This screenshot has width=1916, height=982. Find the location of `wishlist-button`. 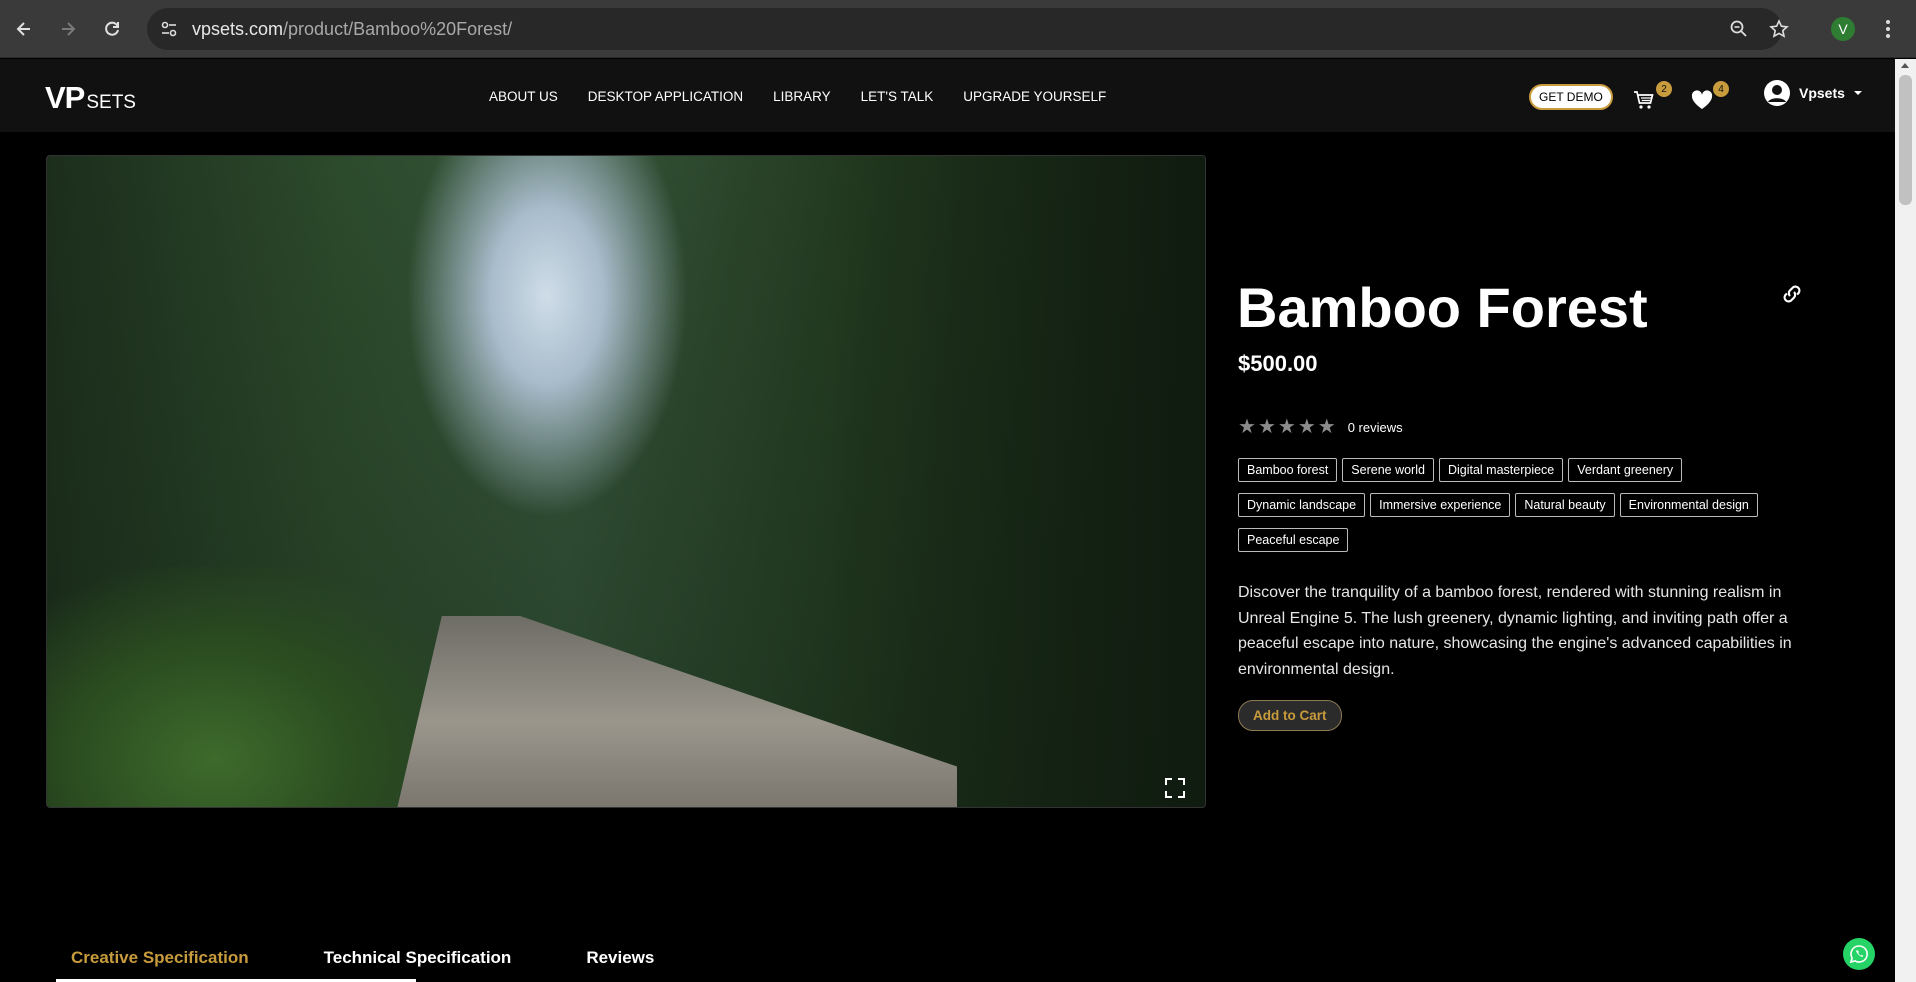

wishlist-button is located at coordinates (1702, 100).